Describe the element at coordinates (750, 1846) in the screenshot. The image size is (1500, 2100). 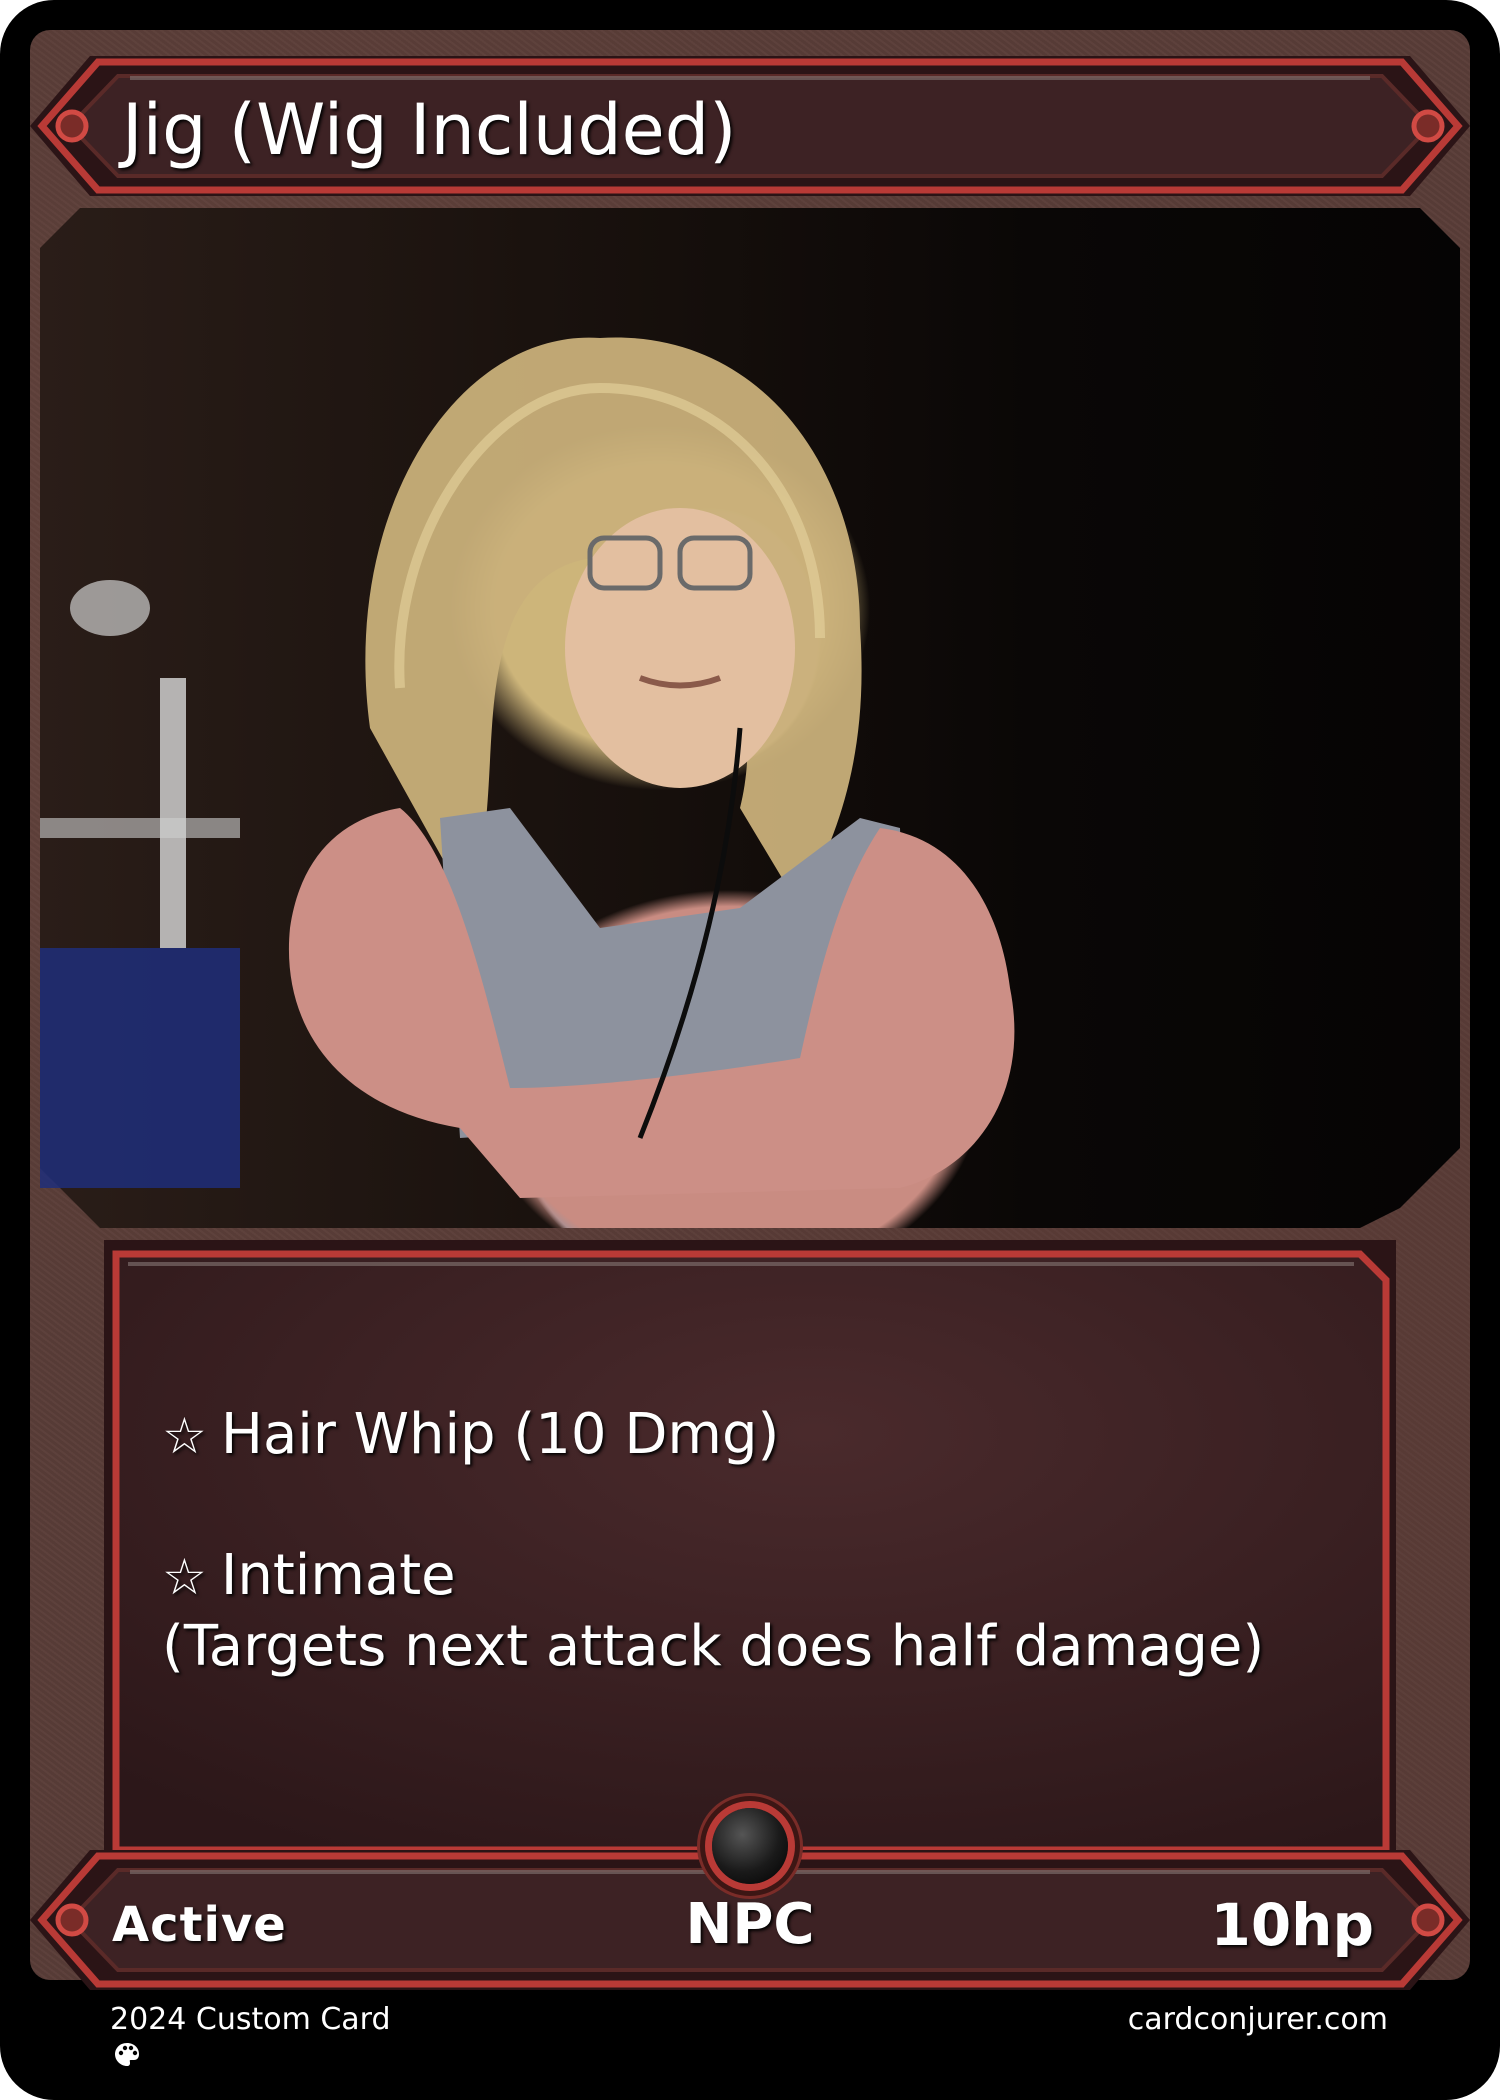
I see `center-gem-icon` at that location.